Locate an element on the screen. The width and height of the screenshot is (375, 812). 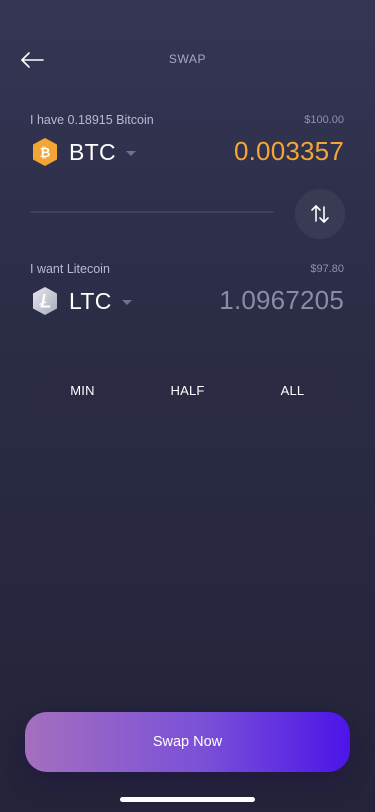
half-button: HALF is located at coordinates (187, 390).